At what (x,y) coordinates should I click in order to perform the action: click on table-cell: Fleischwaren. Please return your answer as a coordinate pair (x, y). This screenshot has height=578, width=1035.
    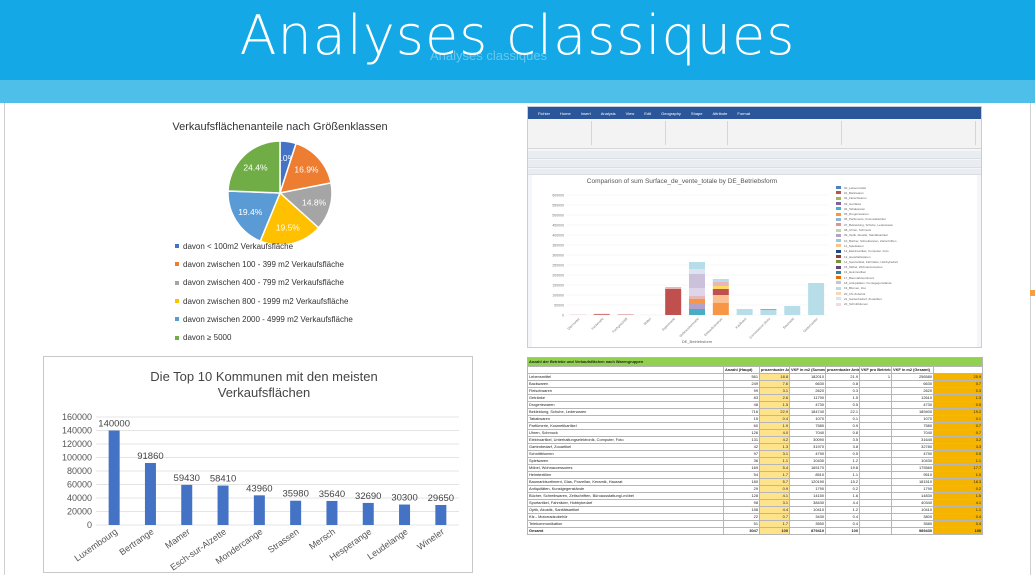
    Looking at the image, I should click on (625, 391).